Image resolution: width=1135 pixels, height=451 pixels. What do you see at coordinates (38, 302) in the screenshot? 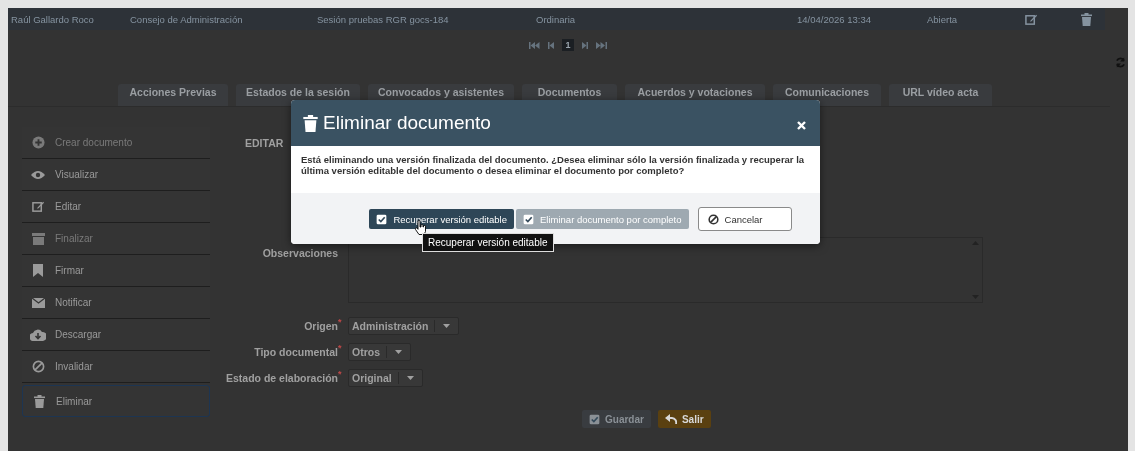
I see `envelope-icon` at bounding box center [38, 302].